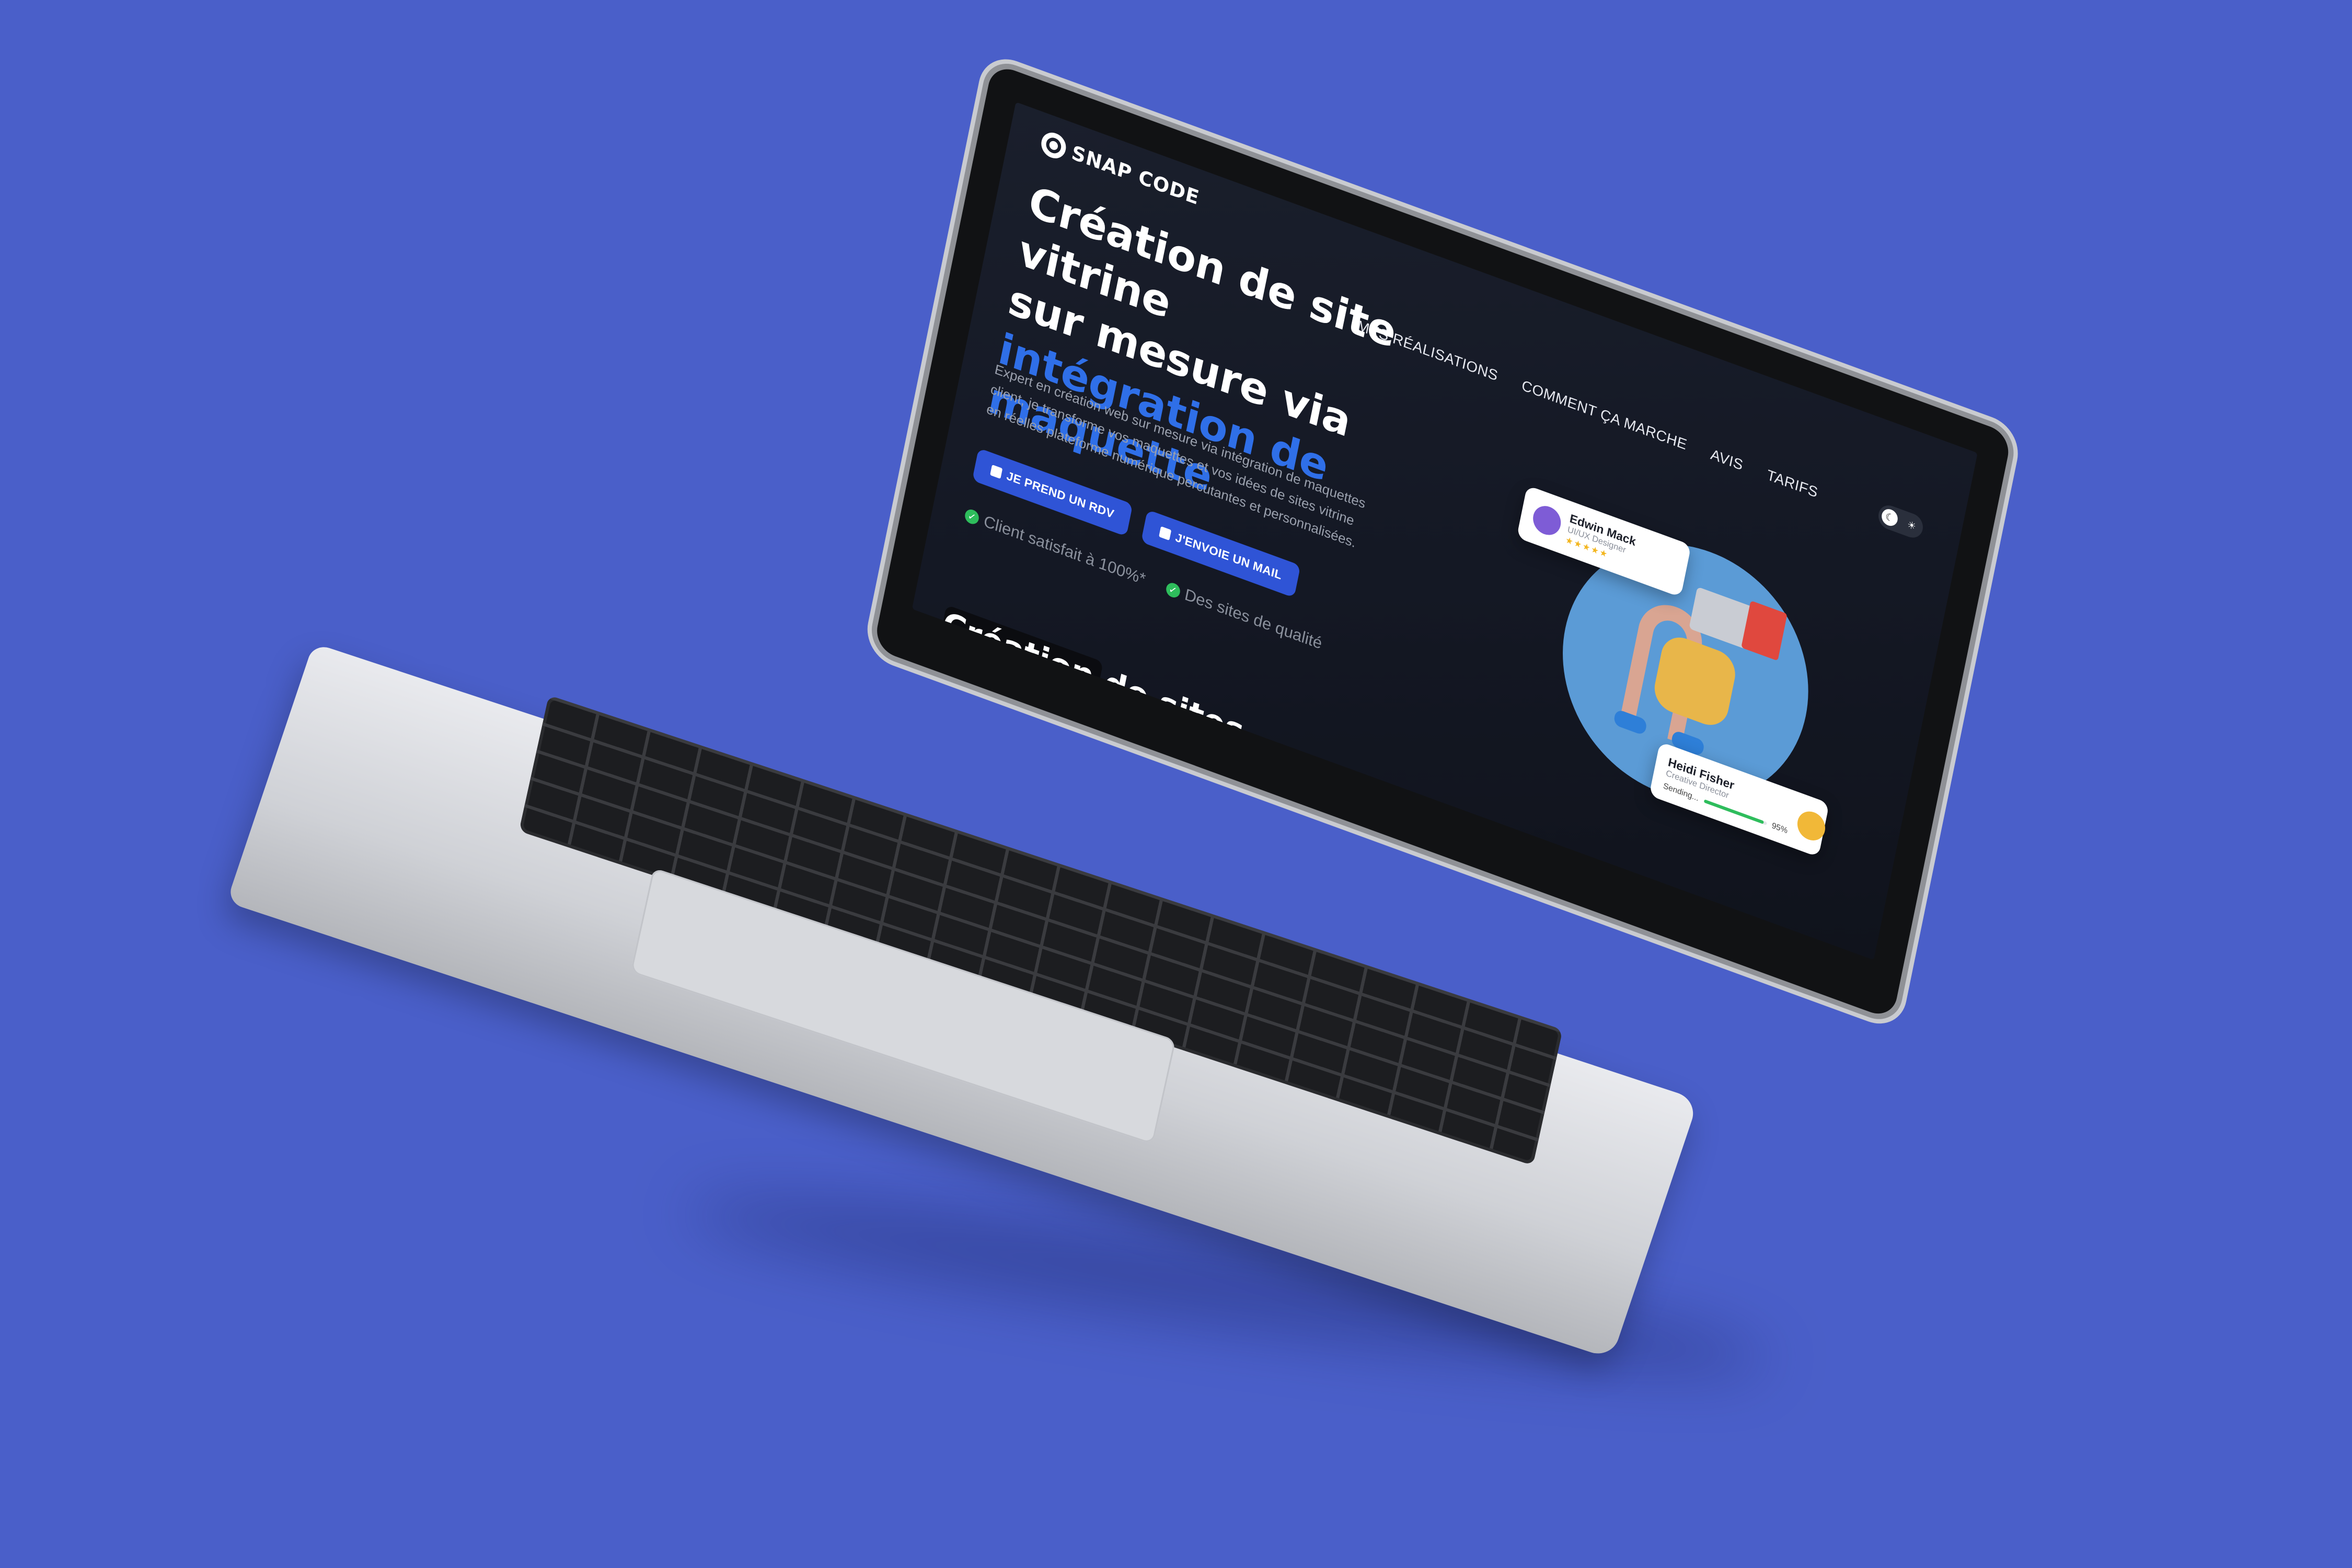 This screenshot has width=2352, height=1568. What do you see at coordinates (1727, 460) in the screenshot?
I see `nav-item-avis: AVIS` at bounding box center [1727, 460].